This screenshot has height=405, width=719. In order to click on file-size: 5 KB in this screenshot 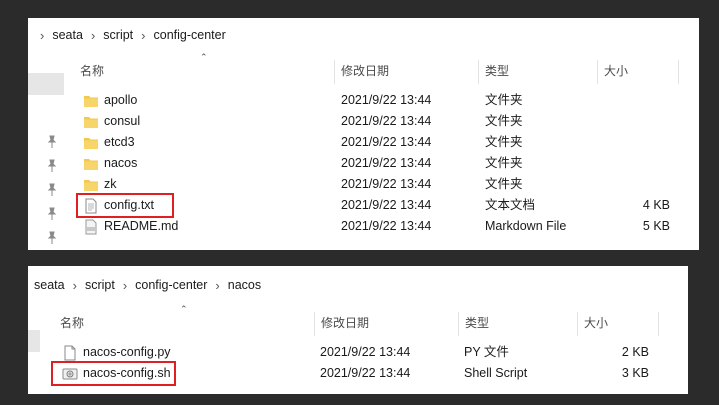, I will do `click(656, 226)`.